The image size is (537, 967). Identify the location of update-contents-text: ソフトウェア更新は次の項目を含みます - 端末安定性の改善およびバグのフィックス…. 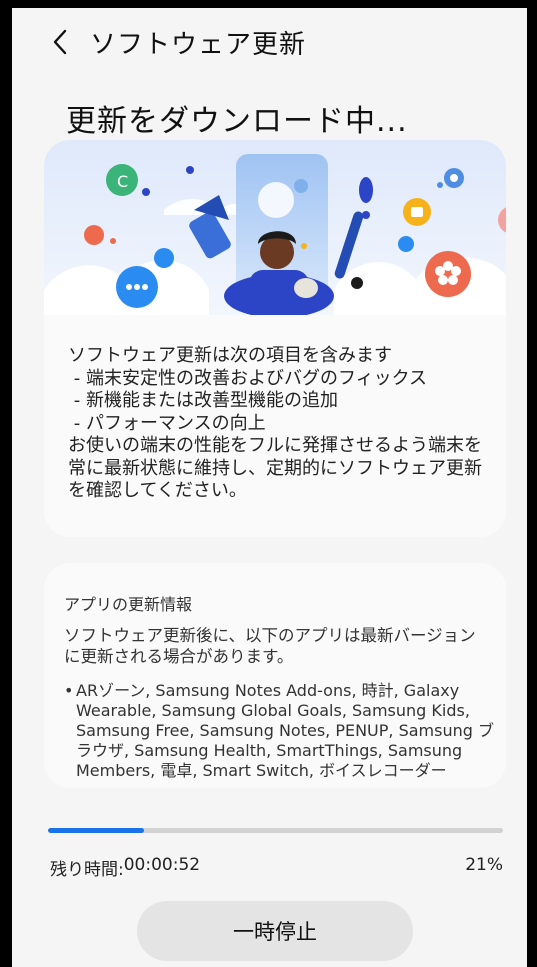
(275, 423).